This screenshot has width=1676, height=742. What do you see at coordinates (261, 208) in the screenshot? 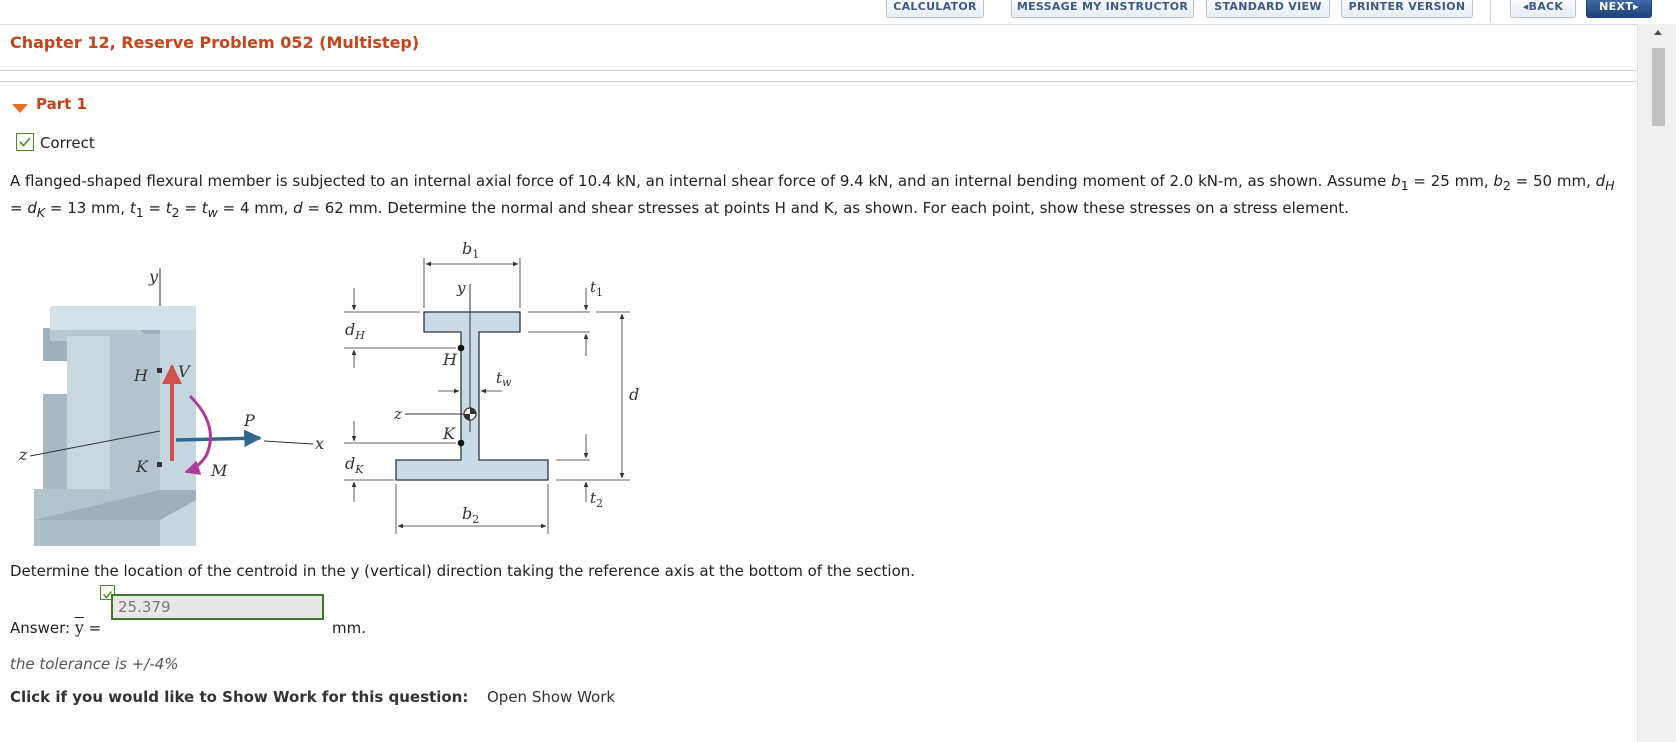
I see `thickness-value: 4 mm` at bounding box center [261, 208].